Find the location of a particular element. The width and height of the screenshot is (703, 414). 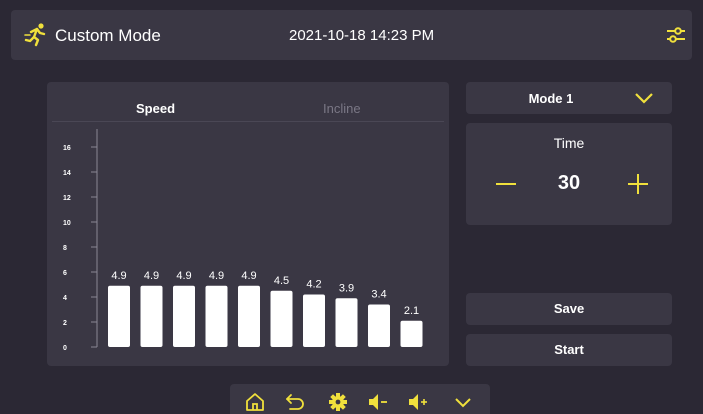

save-button: Save is located at coordinates (569, 309).